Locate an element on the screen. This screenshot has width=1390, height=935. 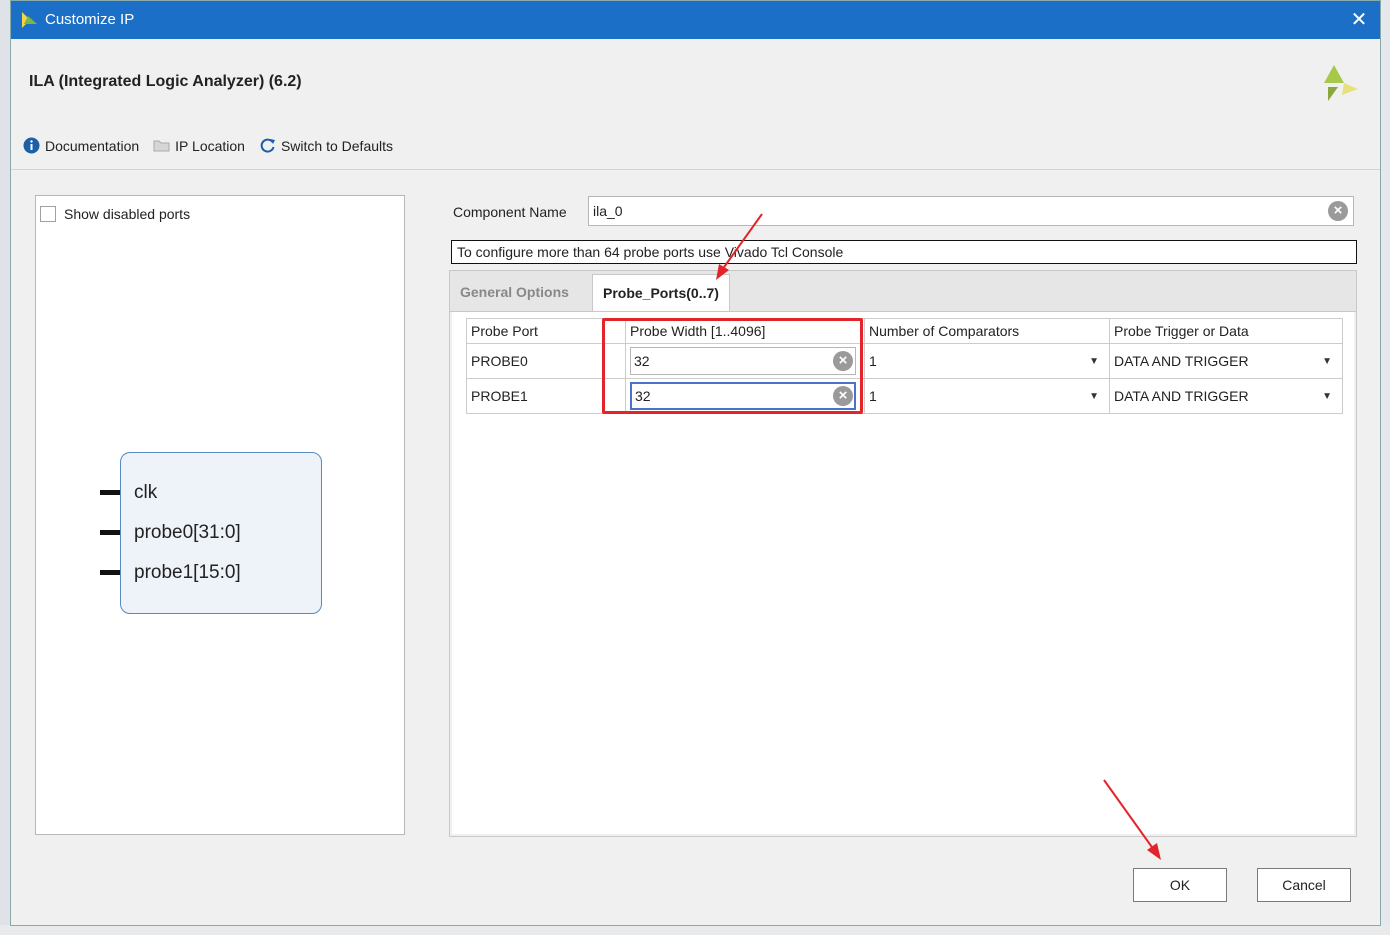
title-bar: Customize IP ✕ is located at coordinates (695, 20).